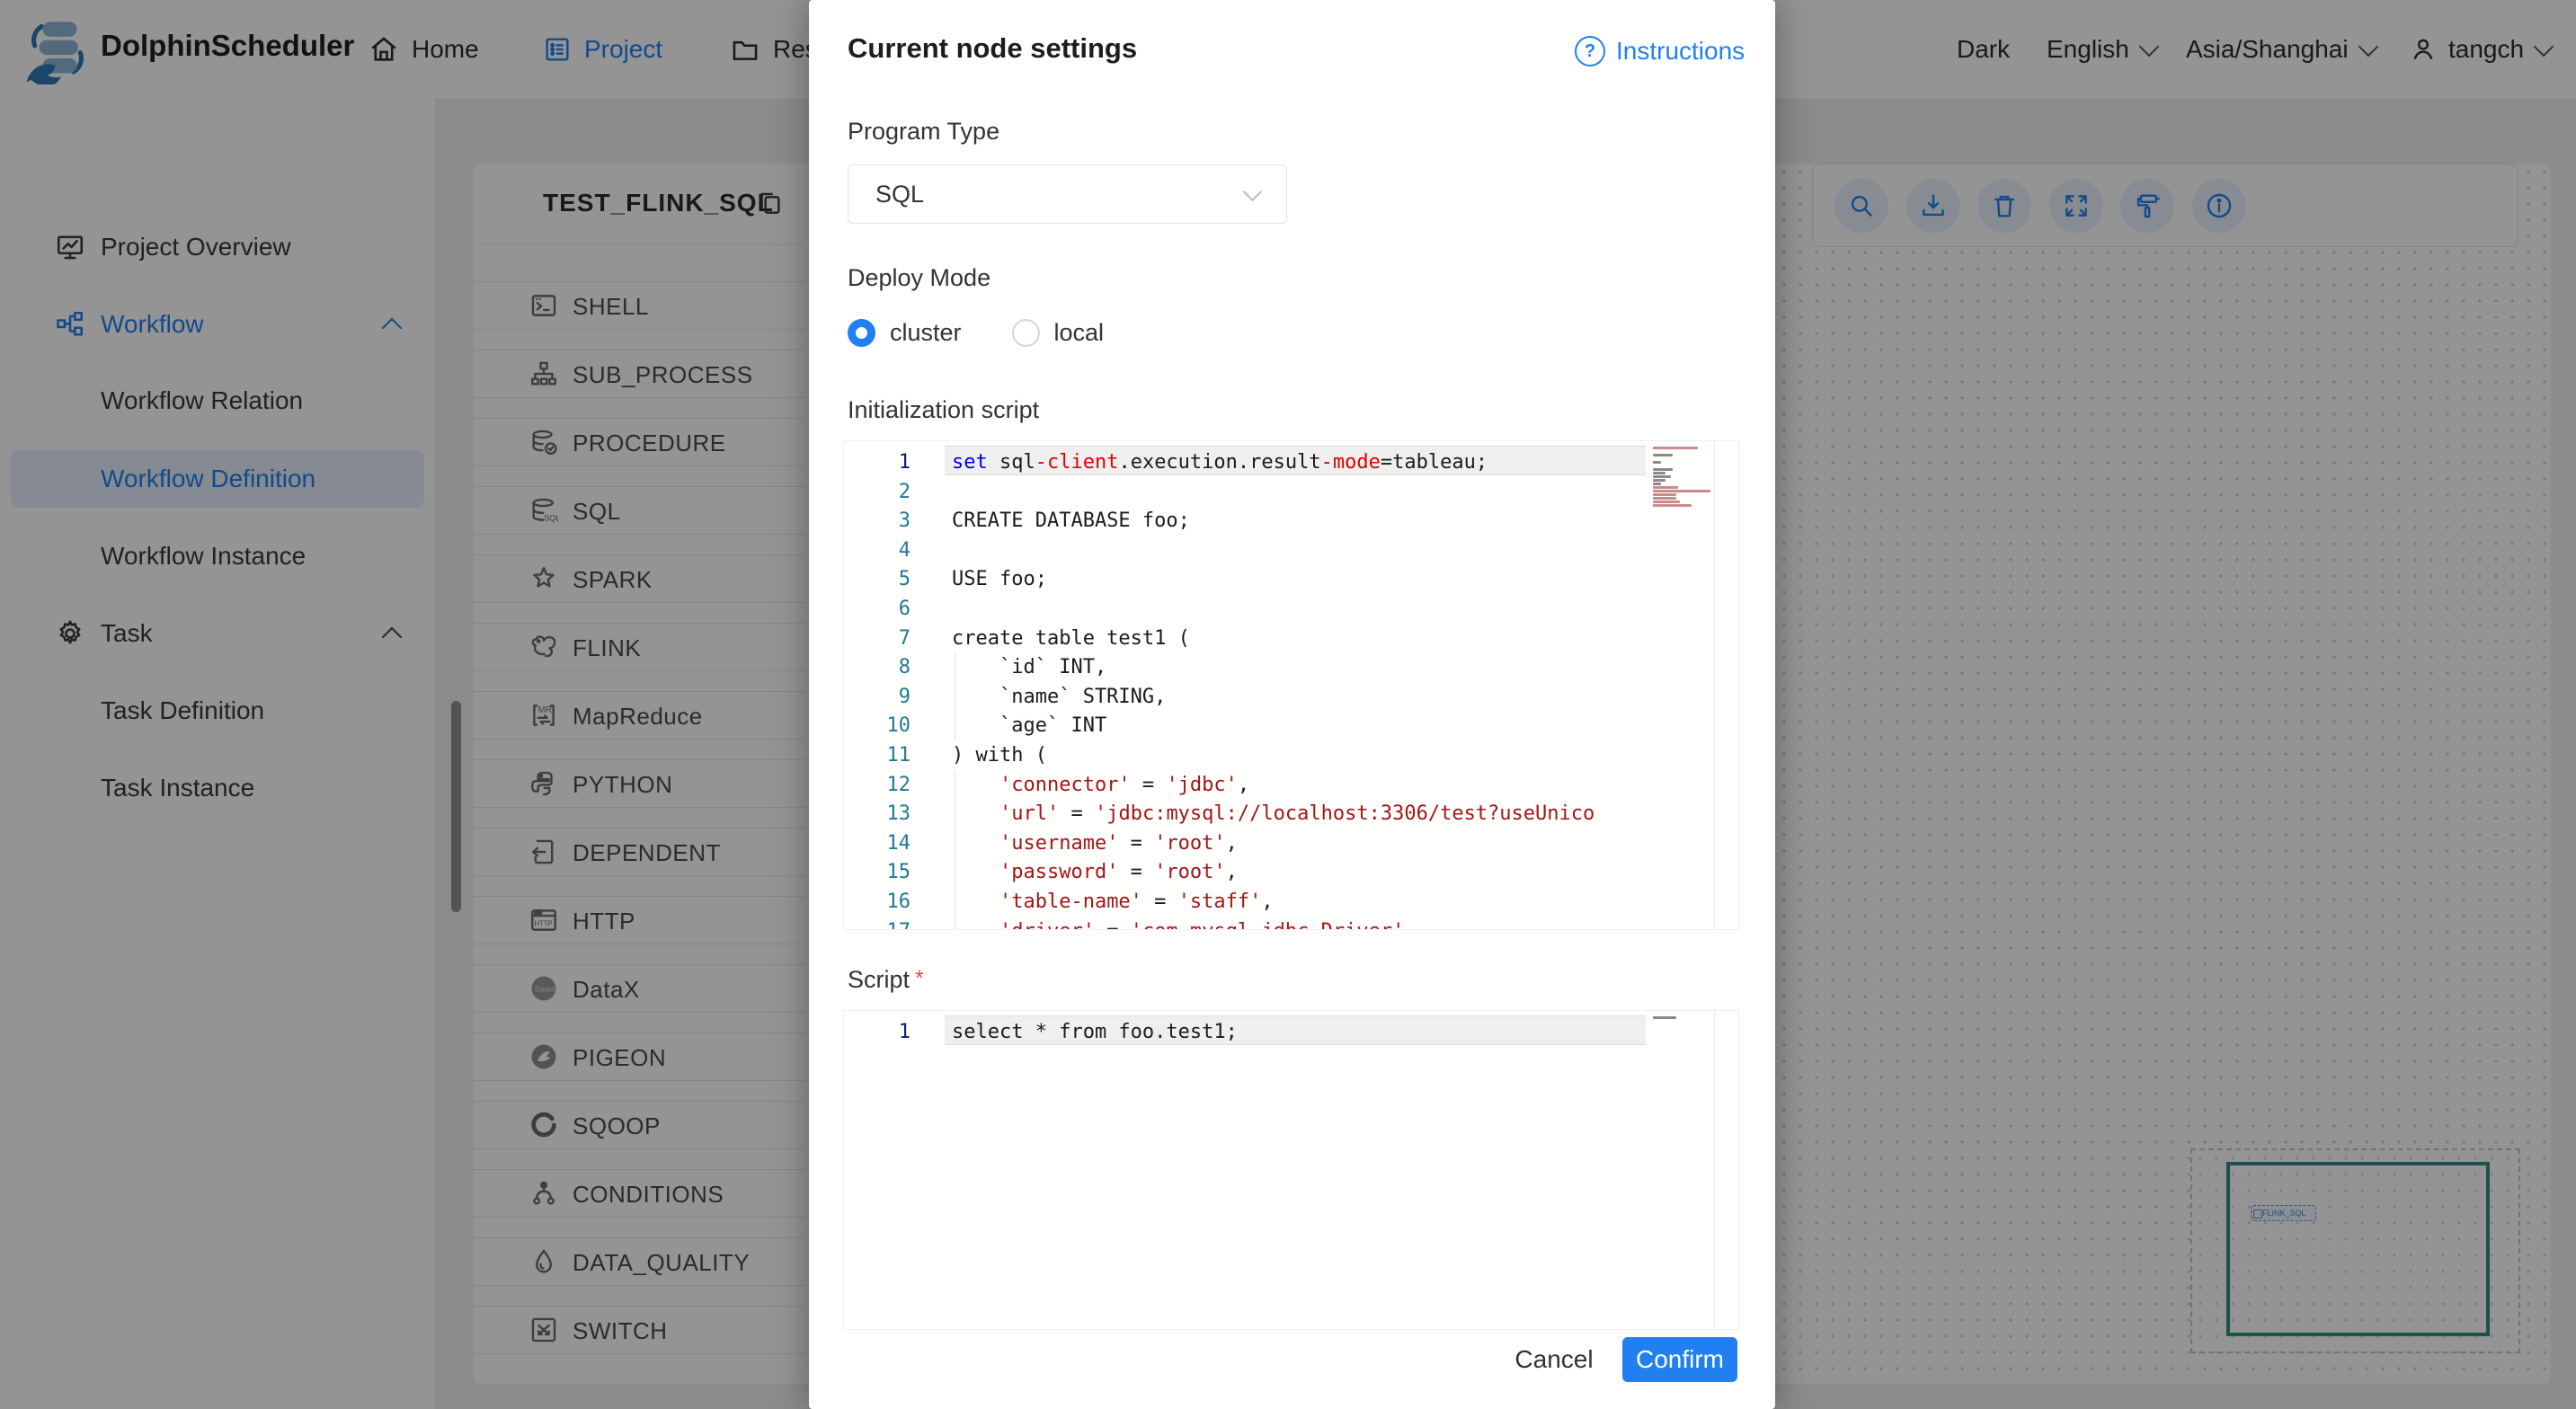  What do you see at coordinates (1660, 51) in the screenshot?
I see `instructions-link: ? Instructions` at bounding box center [1660, 51].